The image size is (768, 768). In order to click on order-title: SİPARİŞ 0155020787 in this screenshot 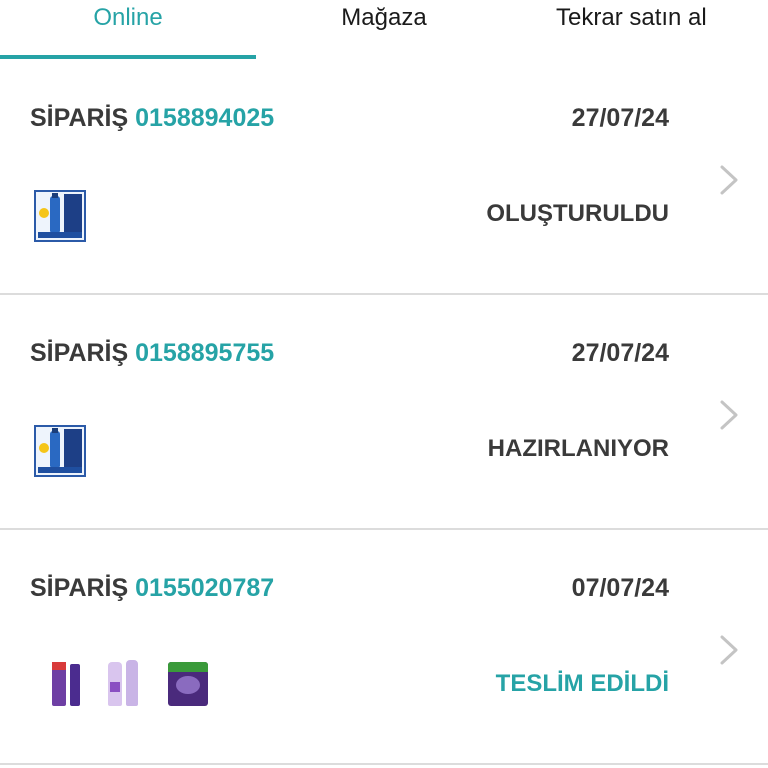, I will do `click(152, 588)`.